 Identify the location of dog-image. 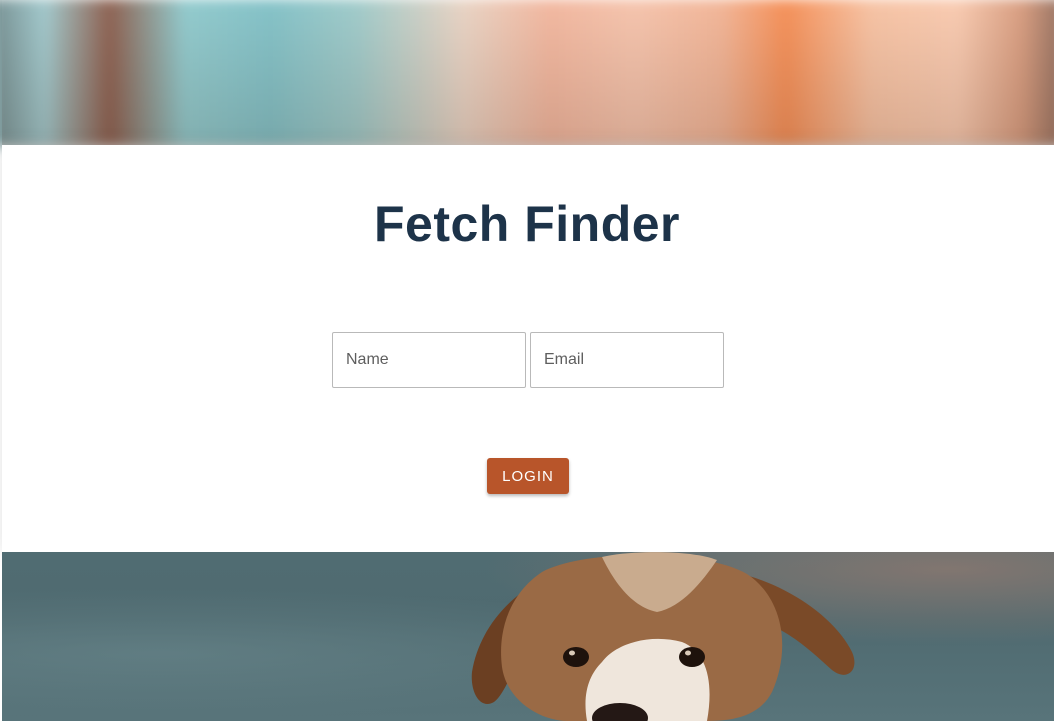
(663, 636).